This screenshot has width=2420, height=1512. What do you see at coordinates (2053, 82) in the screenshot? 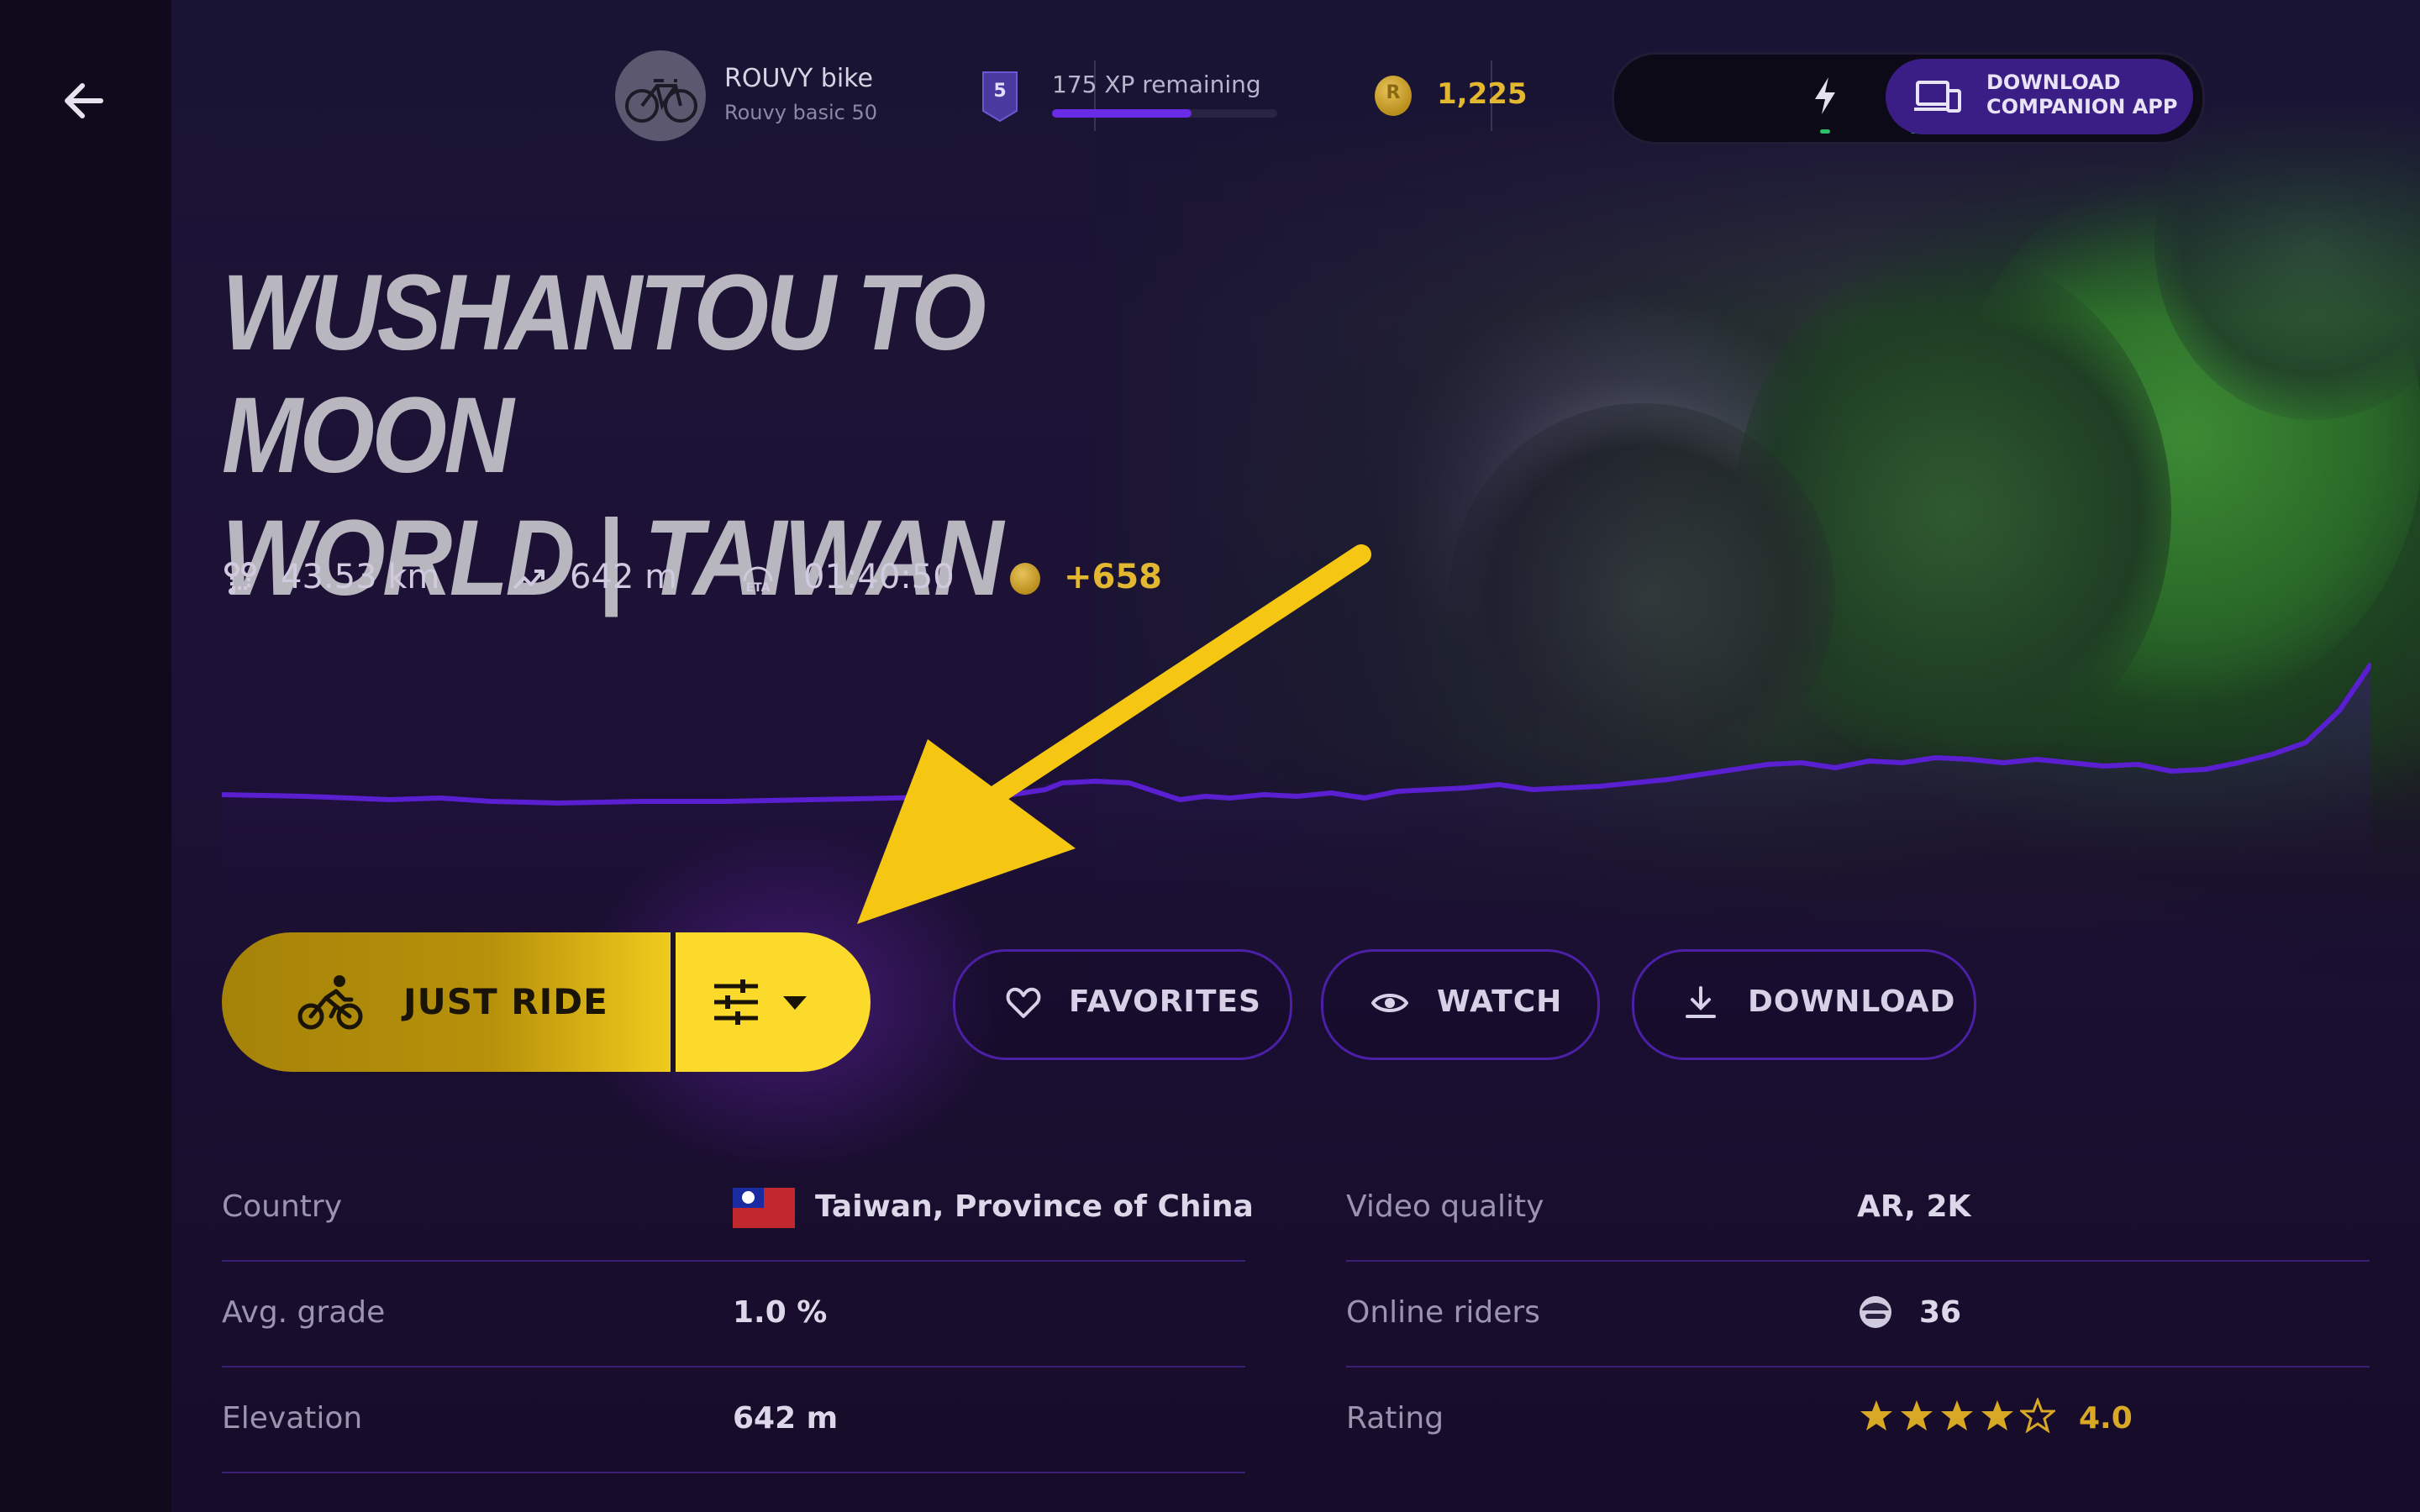
I see `companion-label-line1: DOWNLOAD` at bounding box center [2053, 82].